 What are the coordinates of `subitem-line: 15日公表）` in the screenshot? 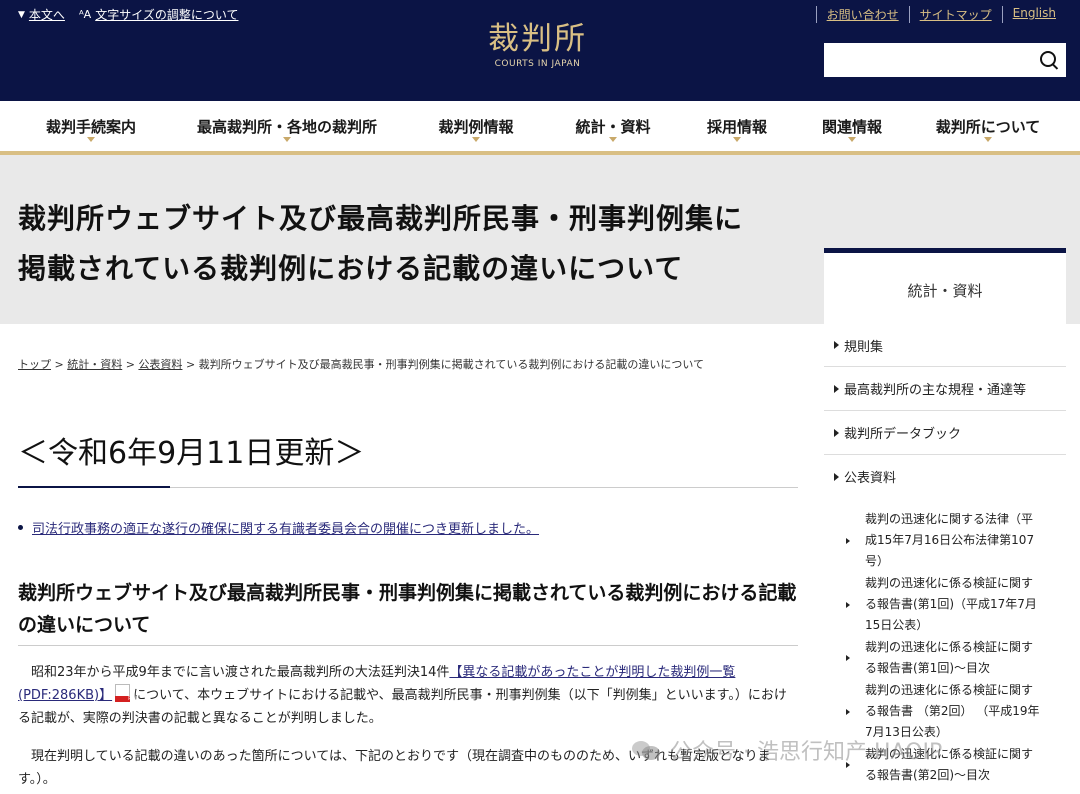 It's located at (897, 625).